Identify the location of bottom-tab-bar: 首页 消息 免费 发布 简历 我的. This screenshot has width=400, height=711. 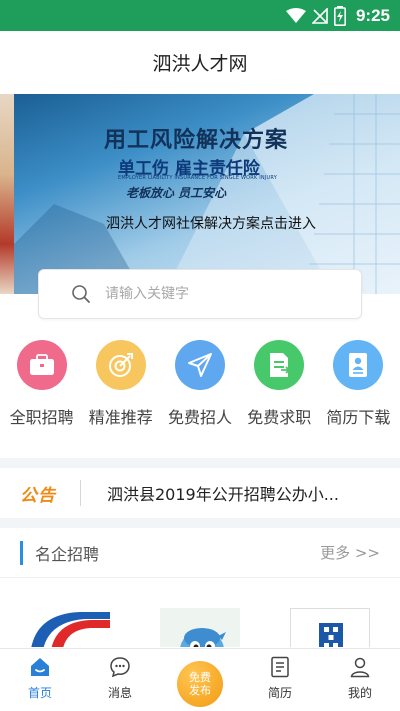
(200, 679).